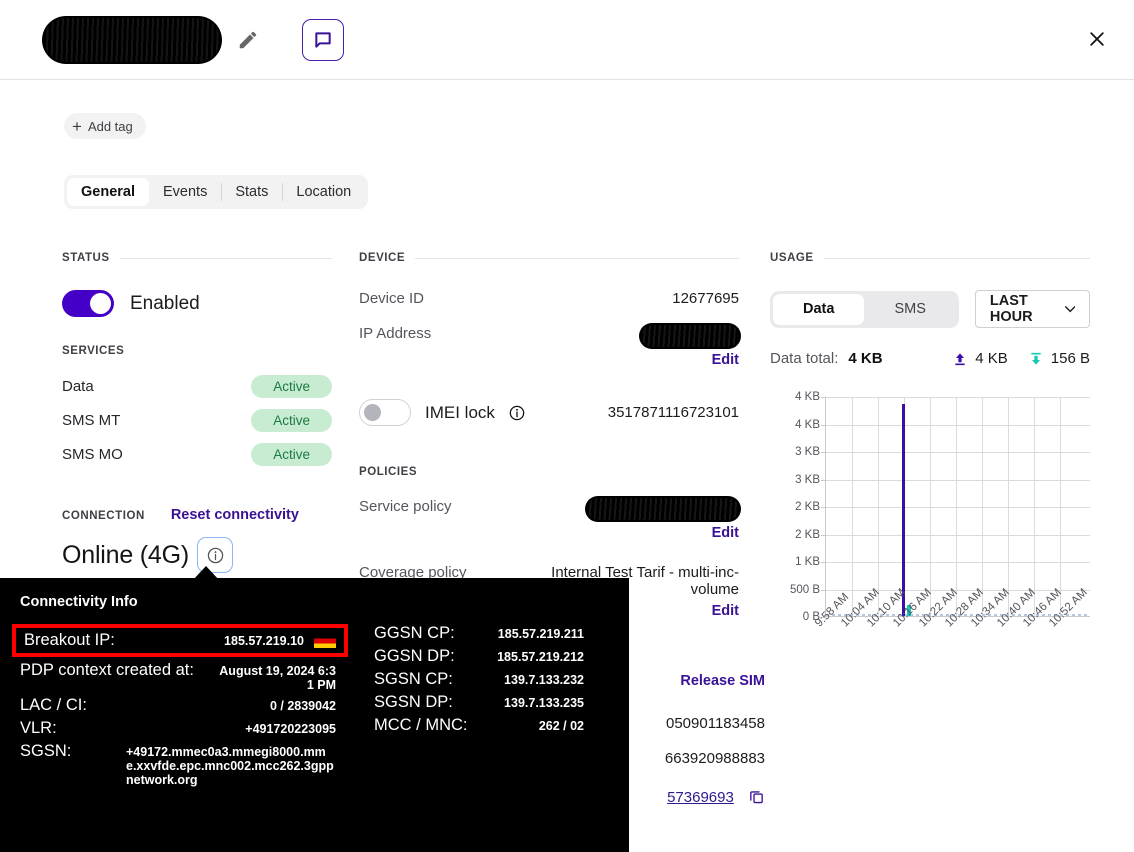 Image resolution: width=1134 pixels, height=852 pixels. Describe the element at coordinates (792, 258) in the screenshot. I see `usage-heading-label: USAGE` at that location.